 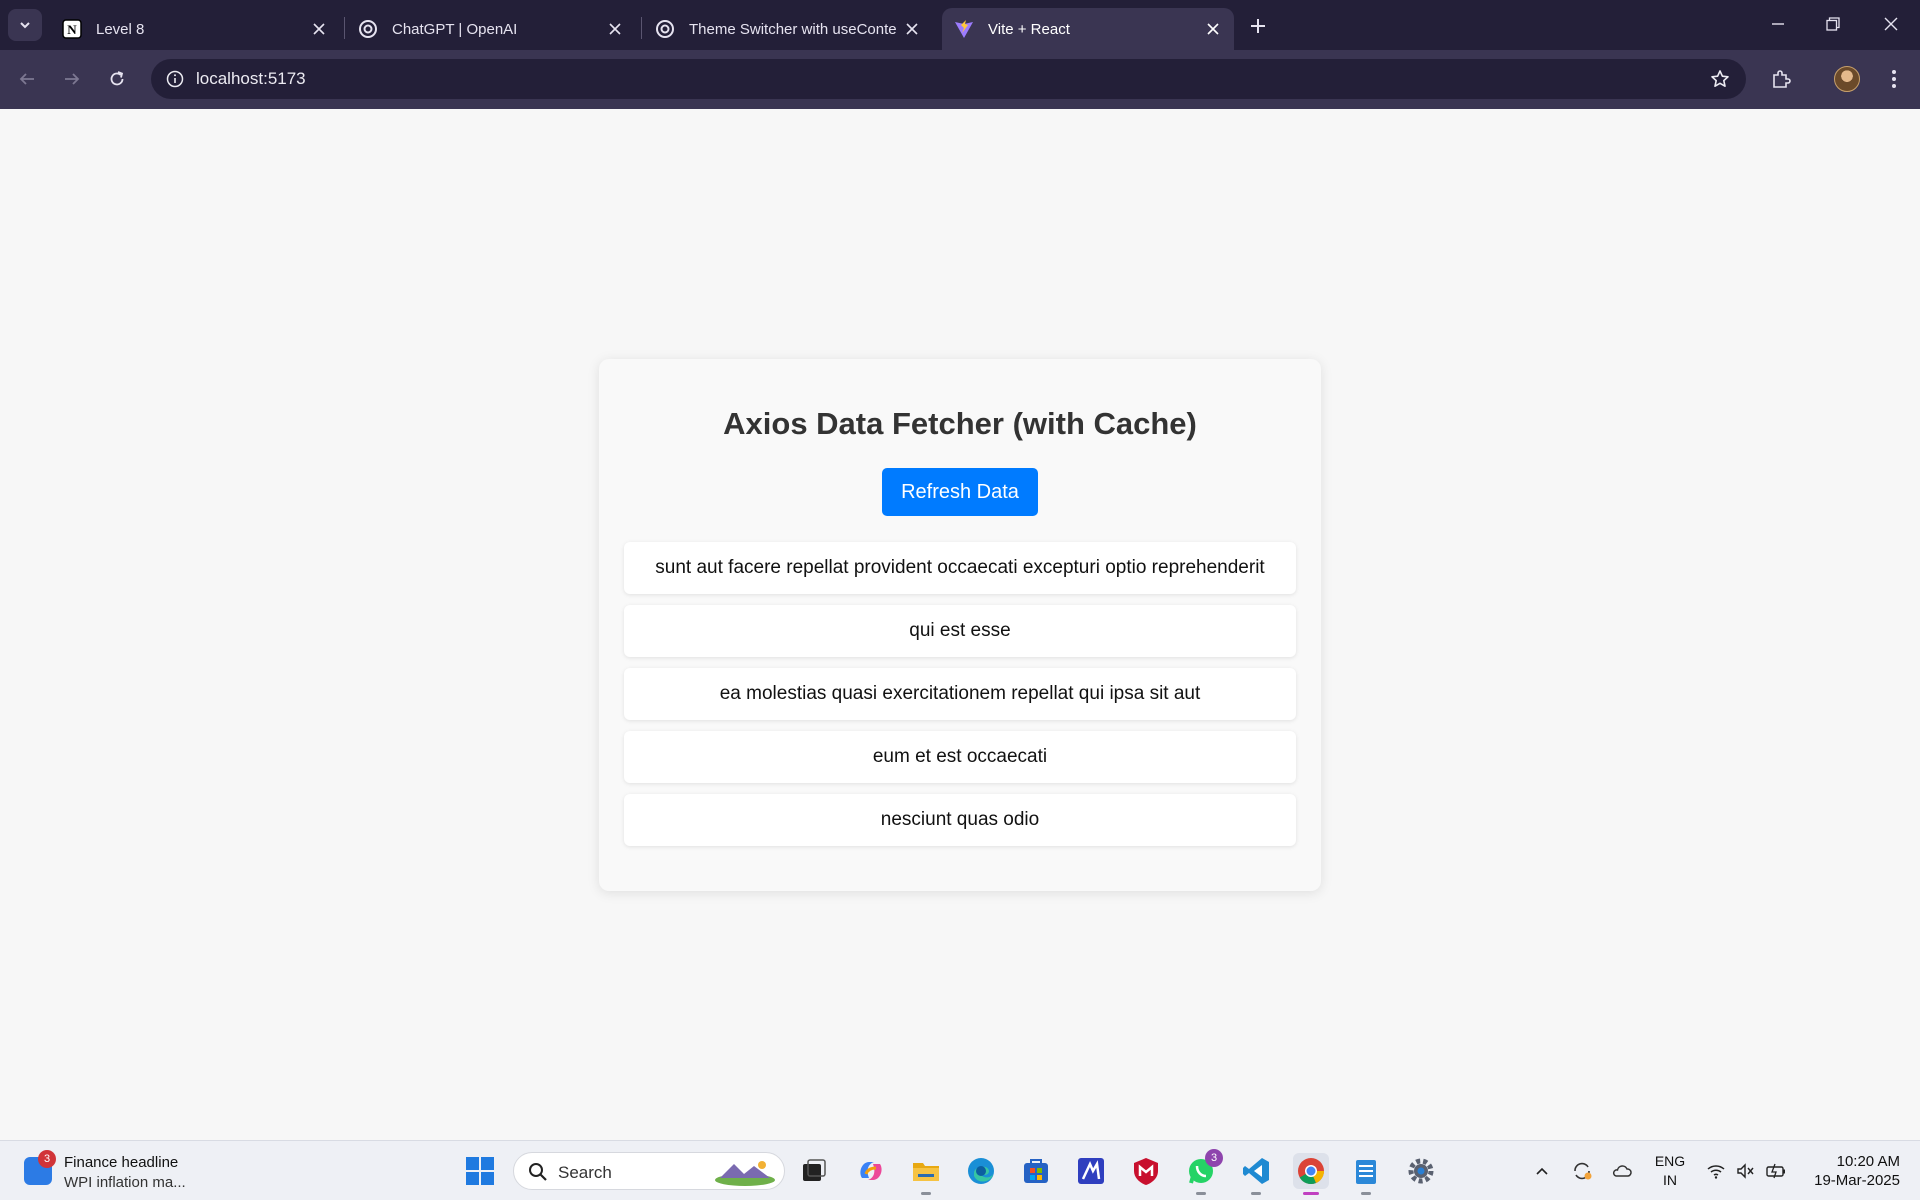 I want to click on site-info-icon, so click(x=175, y=79).